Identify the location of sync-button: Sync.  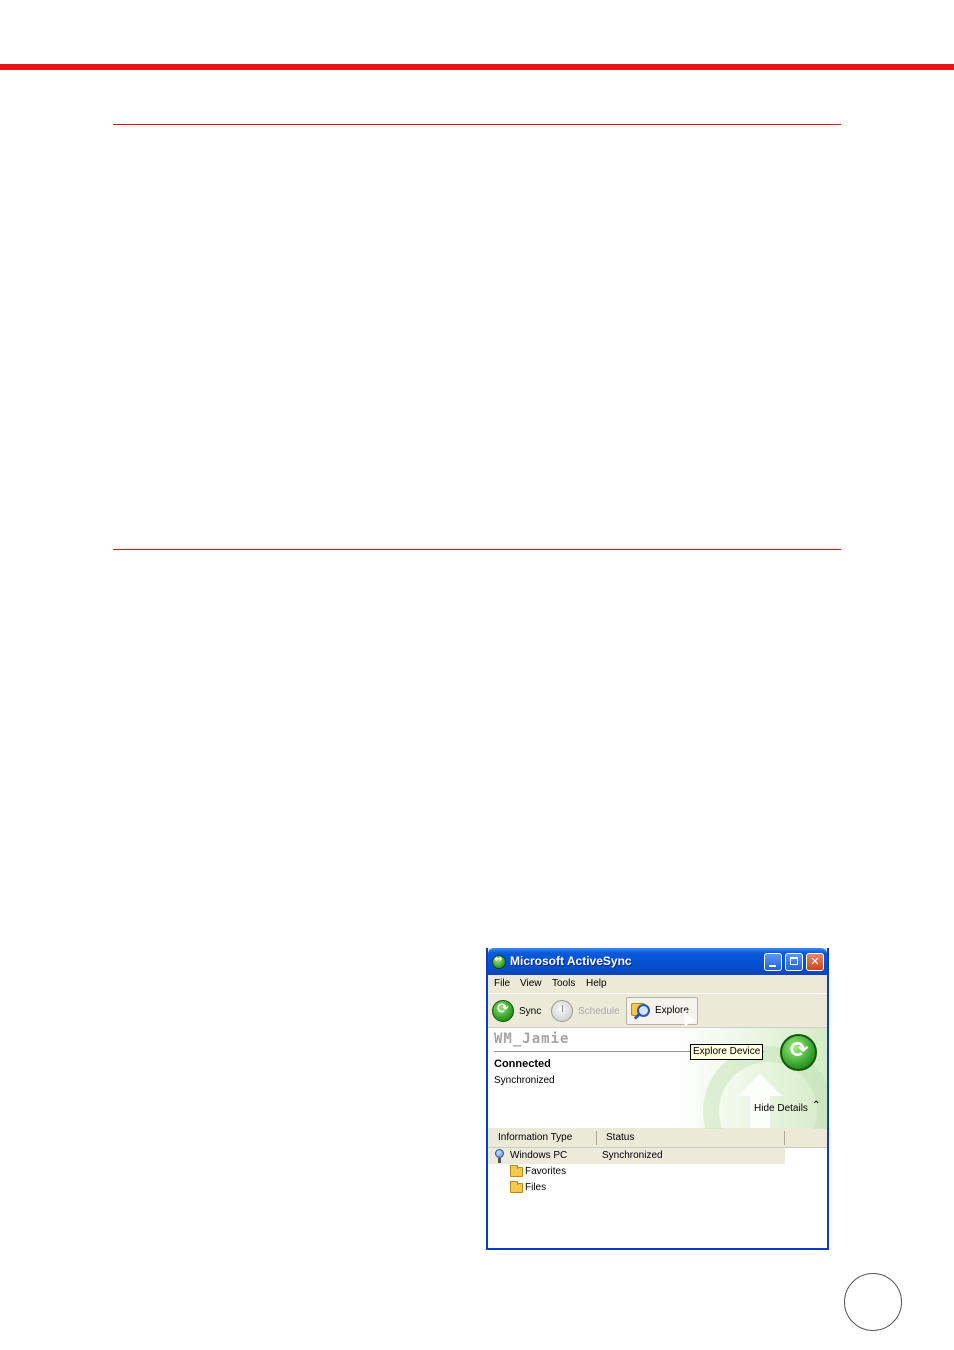
(518, 1011).